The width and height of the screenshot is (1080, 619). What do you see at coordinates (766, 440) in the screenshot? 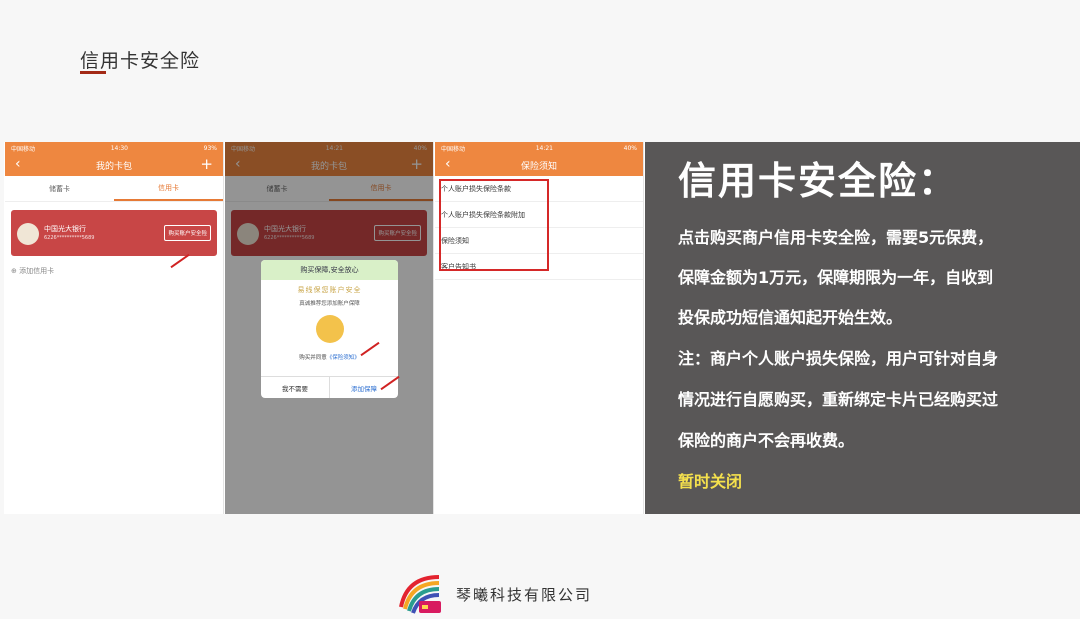
I see `panel-line: 保险的商户不会再收费。` at bounding box center [766, 440].